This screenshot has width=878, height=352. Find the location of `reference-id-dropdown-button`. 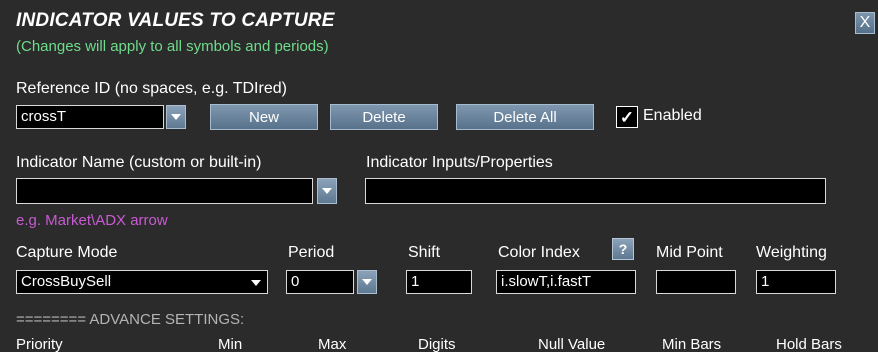

reference-id-dropdown-button is located at coordinates (176, 117).